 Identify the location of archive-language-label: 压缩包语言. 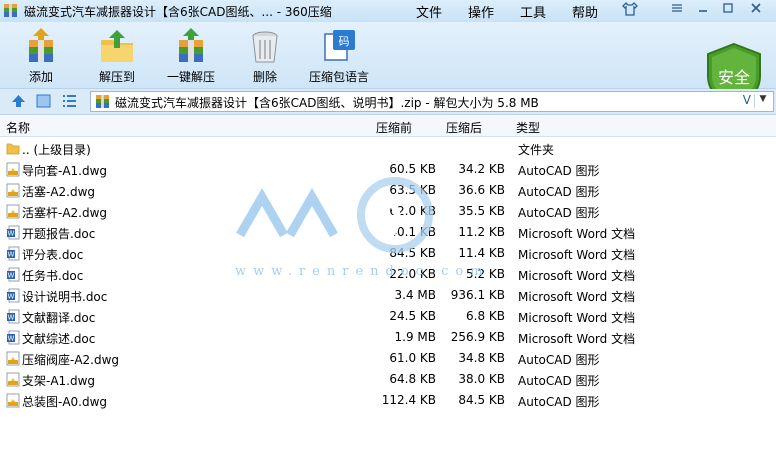
(338, 77).